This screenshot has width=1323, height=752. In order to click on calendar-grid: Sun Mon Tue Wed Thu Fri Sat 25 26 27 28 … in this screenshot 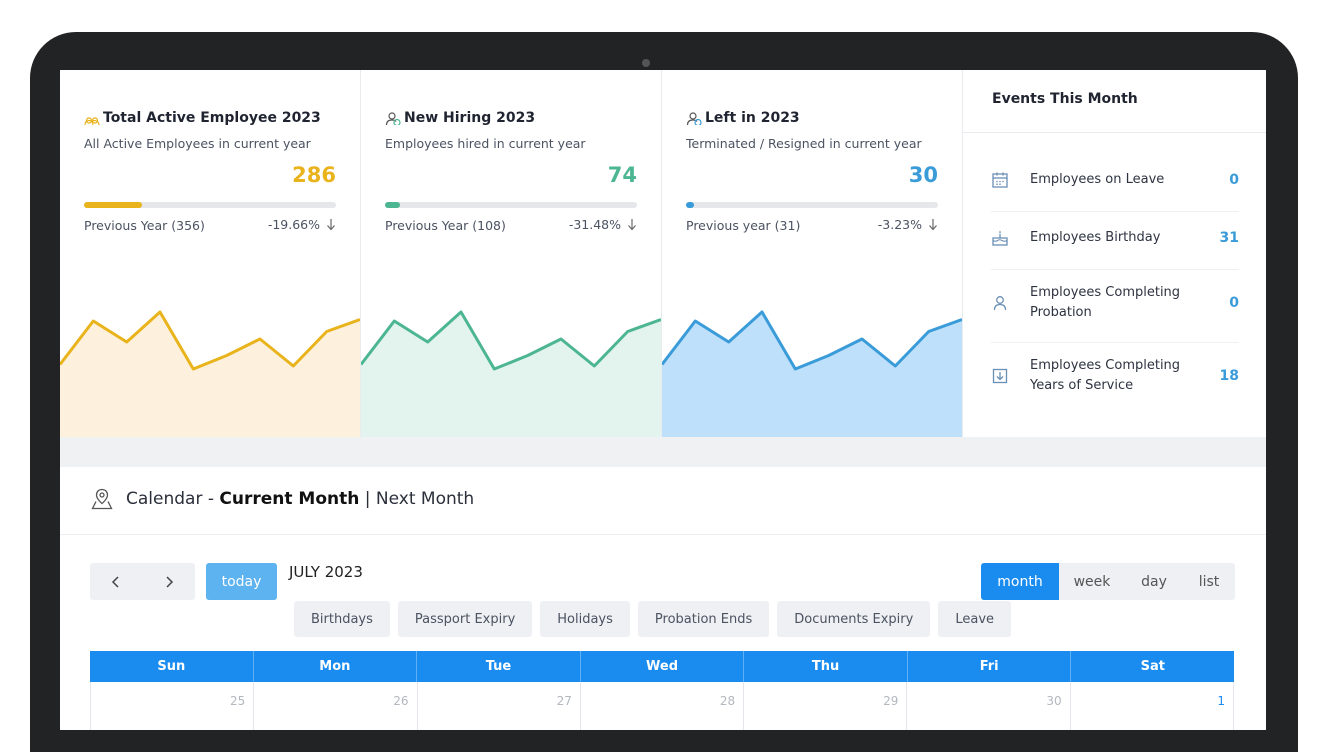, I will do `click(662, 690)`.